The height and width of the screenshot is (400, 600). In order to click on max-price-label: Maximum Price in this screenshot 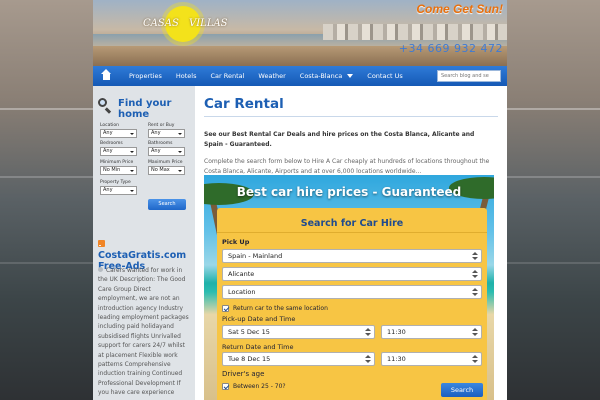, I will do `click(165, 162)`.